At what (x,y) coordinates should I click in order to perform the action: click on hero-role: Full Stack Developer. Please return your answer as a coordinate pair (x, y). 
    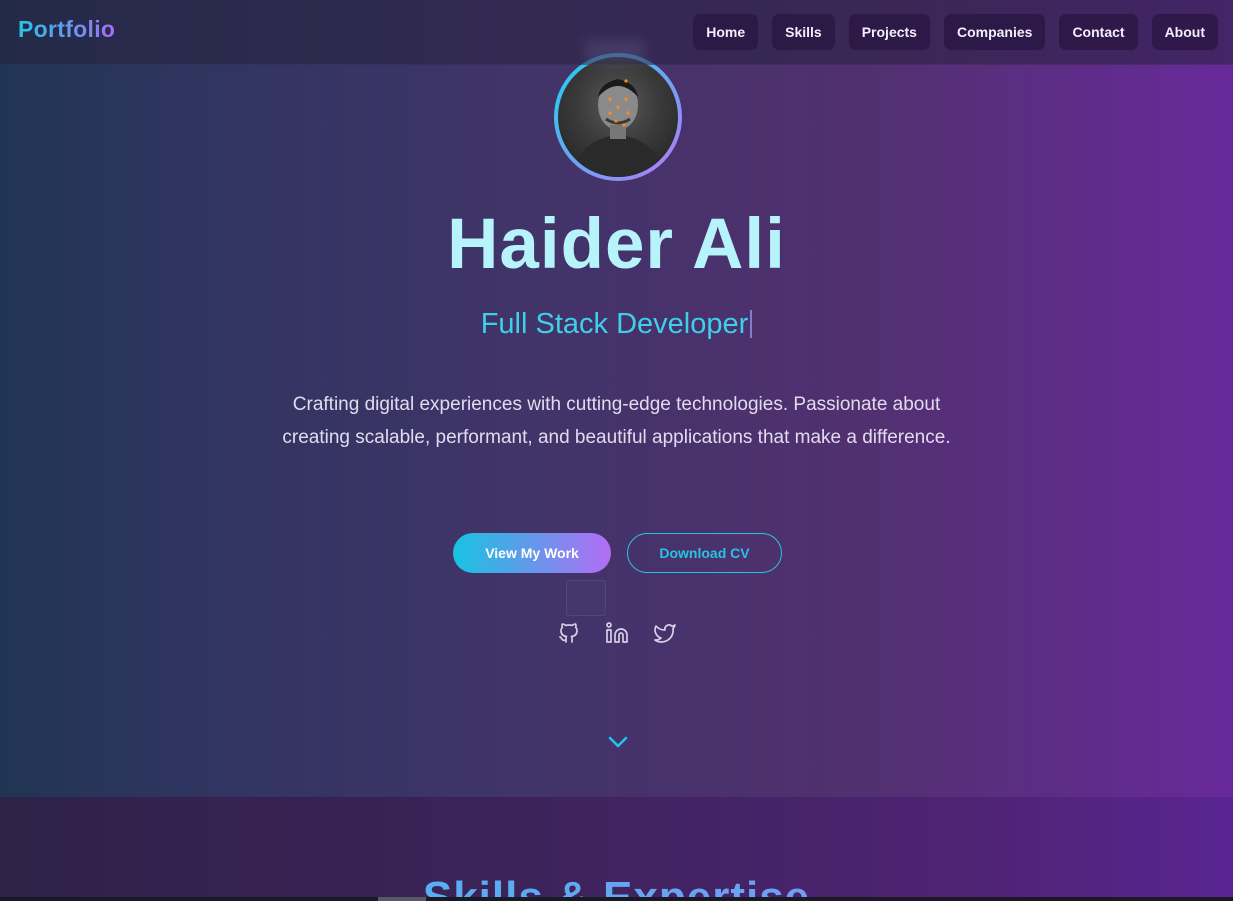
    Looking at the image, I should click on (616, 324).